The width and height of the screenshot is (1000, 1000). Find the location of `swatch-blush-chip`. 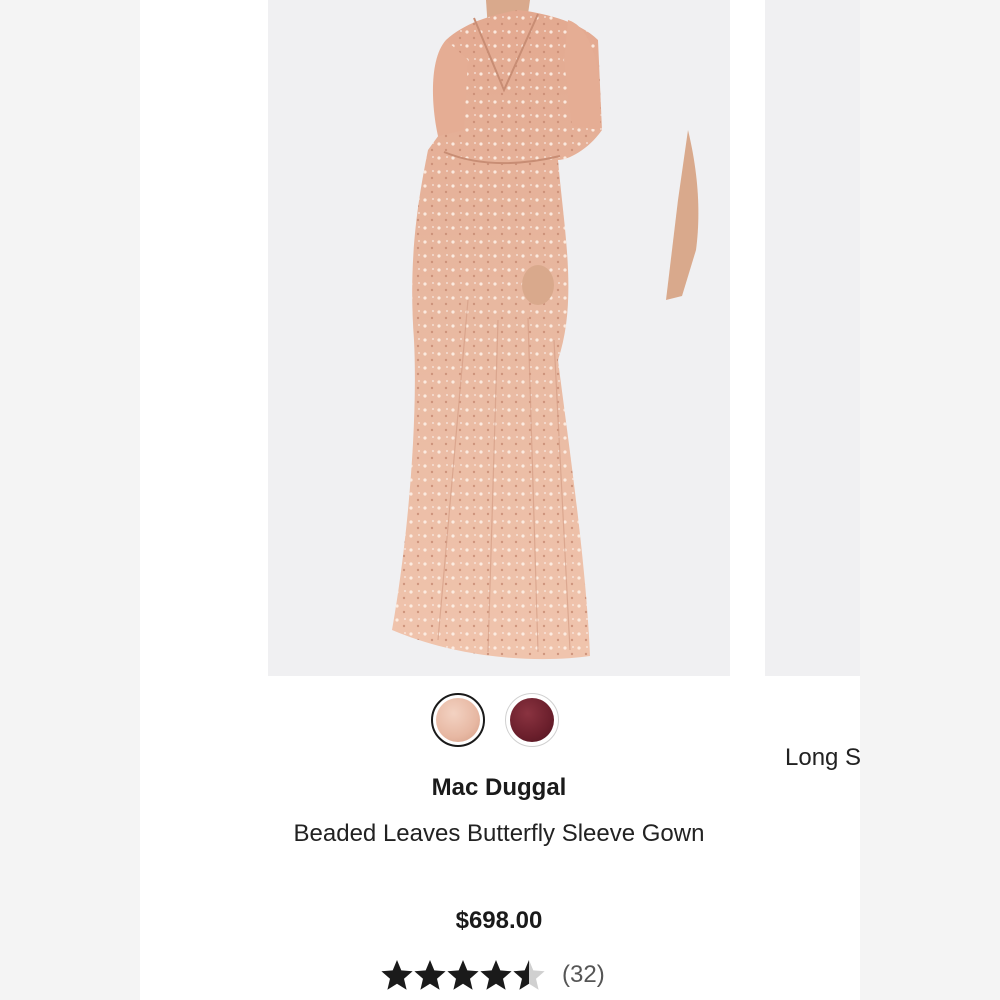

swatch-blush-chip is located at coordinates (458, 720).